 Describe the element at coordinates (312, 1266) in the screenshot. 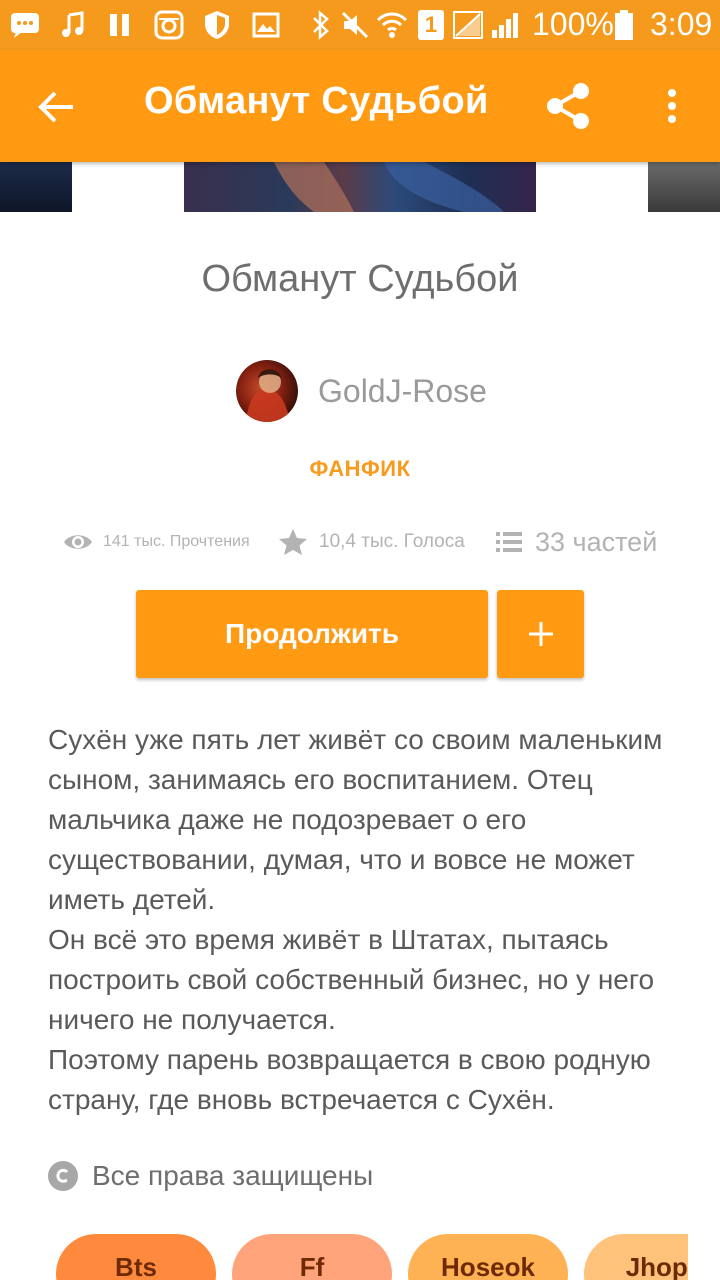

I see `tag-label: Ff` at that location.